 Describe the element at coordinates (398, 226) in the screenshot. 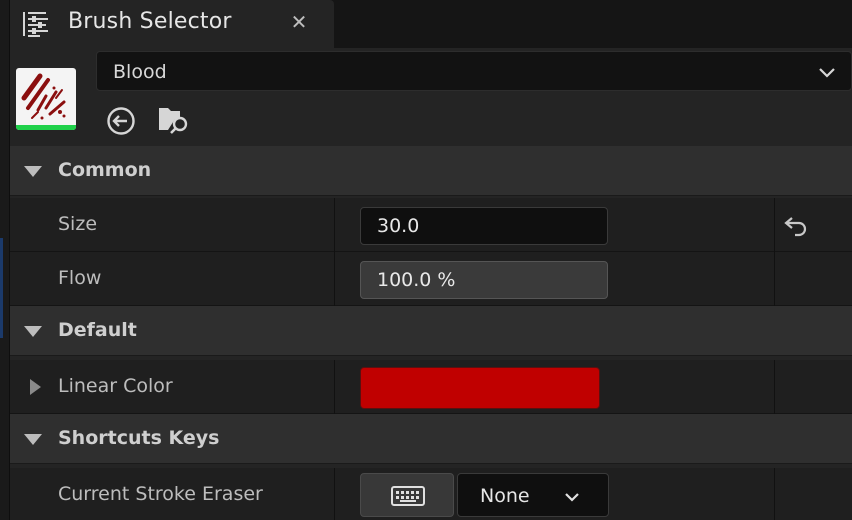

I see `size-value: 30.0` at that location.